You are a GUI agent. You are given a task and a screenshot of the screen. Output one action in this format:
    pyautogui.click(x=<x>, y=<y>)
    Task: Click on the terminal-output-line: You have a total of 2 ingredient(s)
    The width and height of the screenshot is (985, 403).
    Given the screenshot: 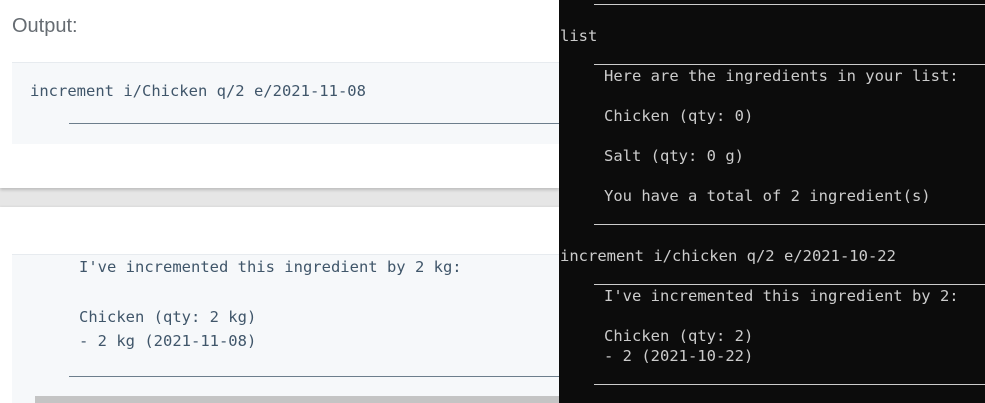 What is the action you would take?
    pyautogui.click(x=767, y=196)
    